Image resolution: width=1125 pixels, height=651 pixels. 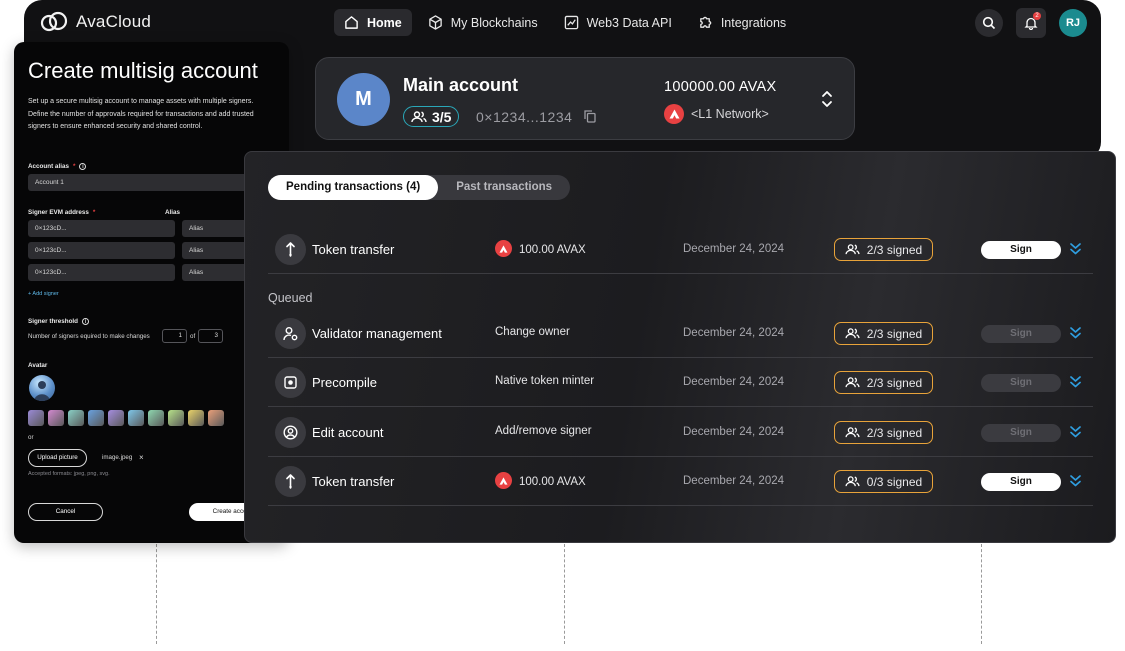 What do you see at coordinates (95, 22) in the screenshot?
I see `brand-logo: AvaCloud` at bounding box center [95, 22].